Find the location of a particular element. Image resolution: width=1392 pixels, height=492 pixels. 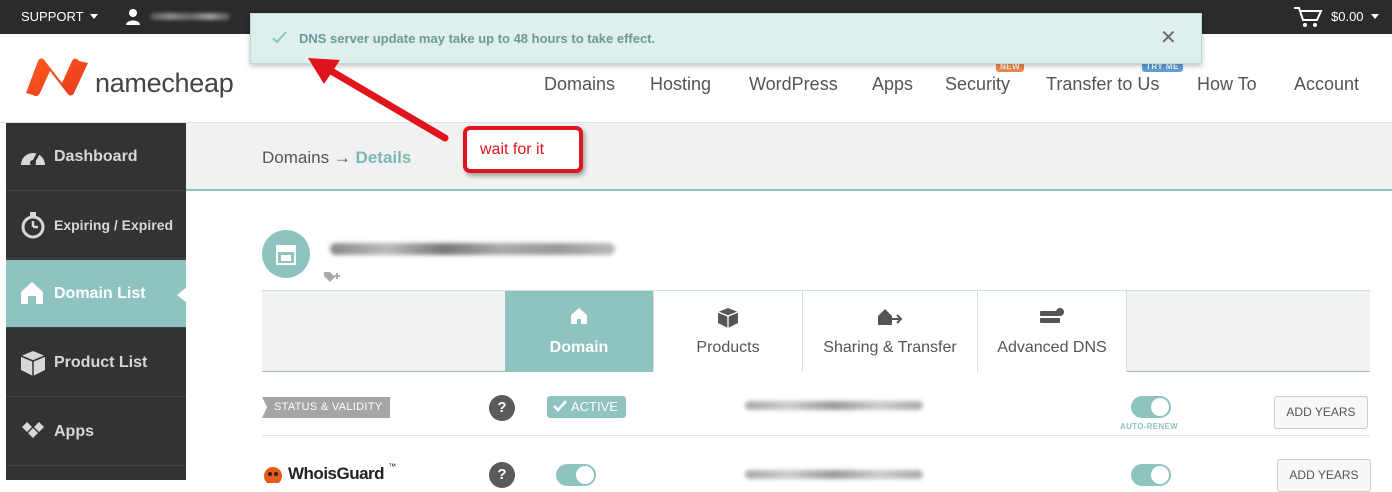

status-badge: ACTIVE is located at coordinates (586, 407).